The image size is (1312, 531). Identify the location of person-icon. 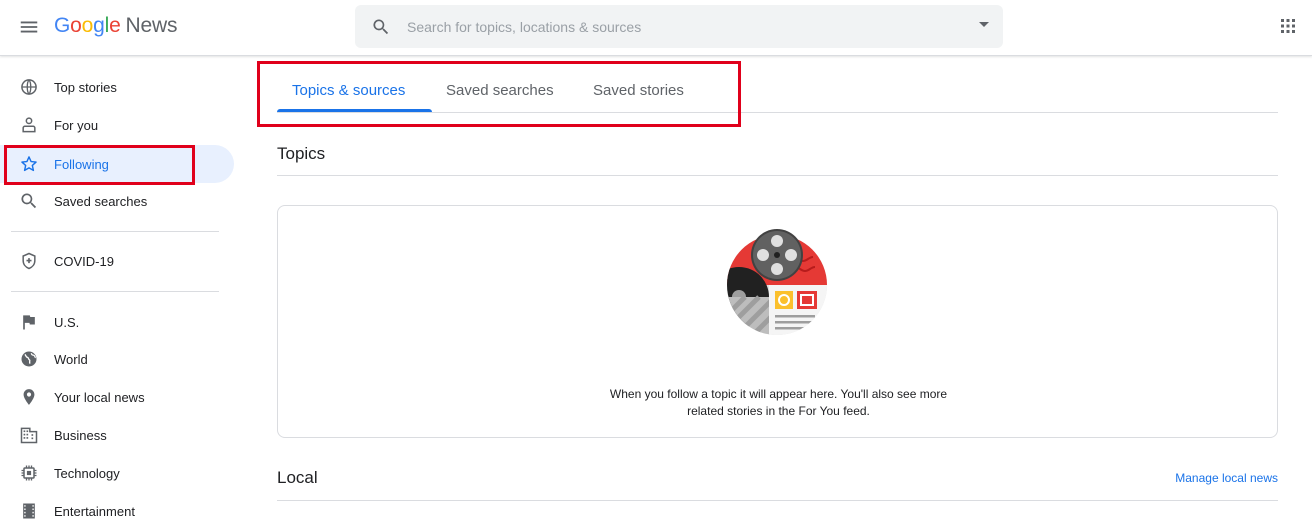
(29, 125).